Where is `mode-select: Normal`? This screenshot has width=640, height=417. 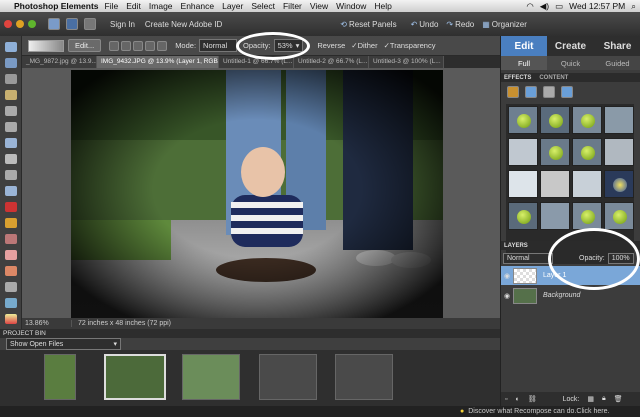
mode-select: Normal is located at coordinates (218, 45).